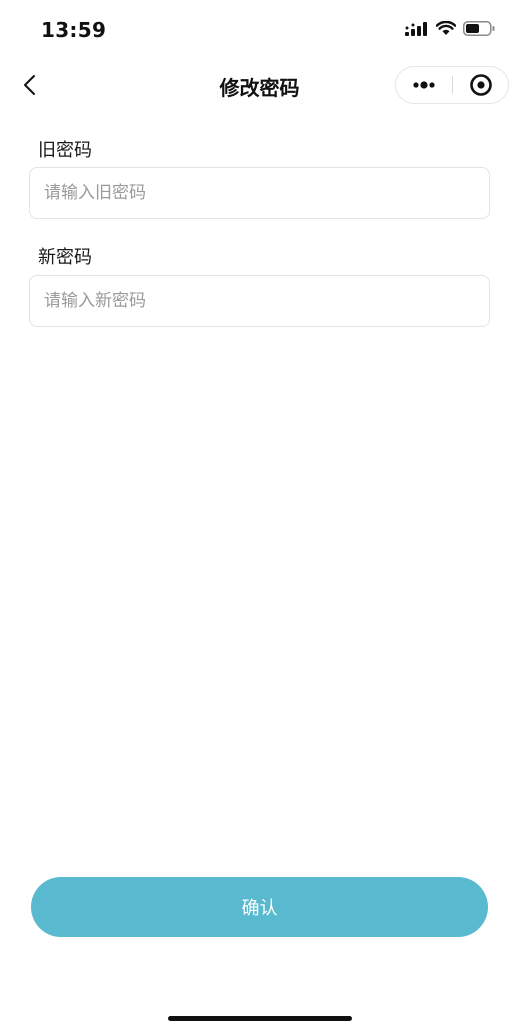 The height and width of the screenshot is (1032, 519). I want to click on new-password-label: 新密码, so click(65, 257).